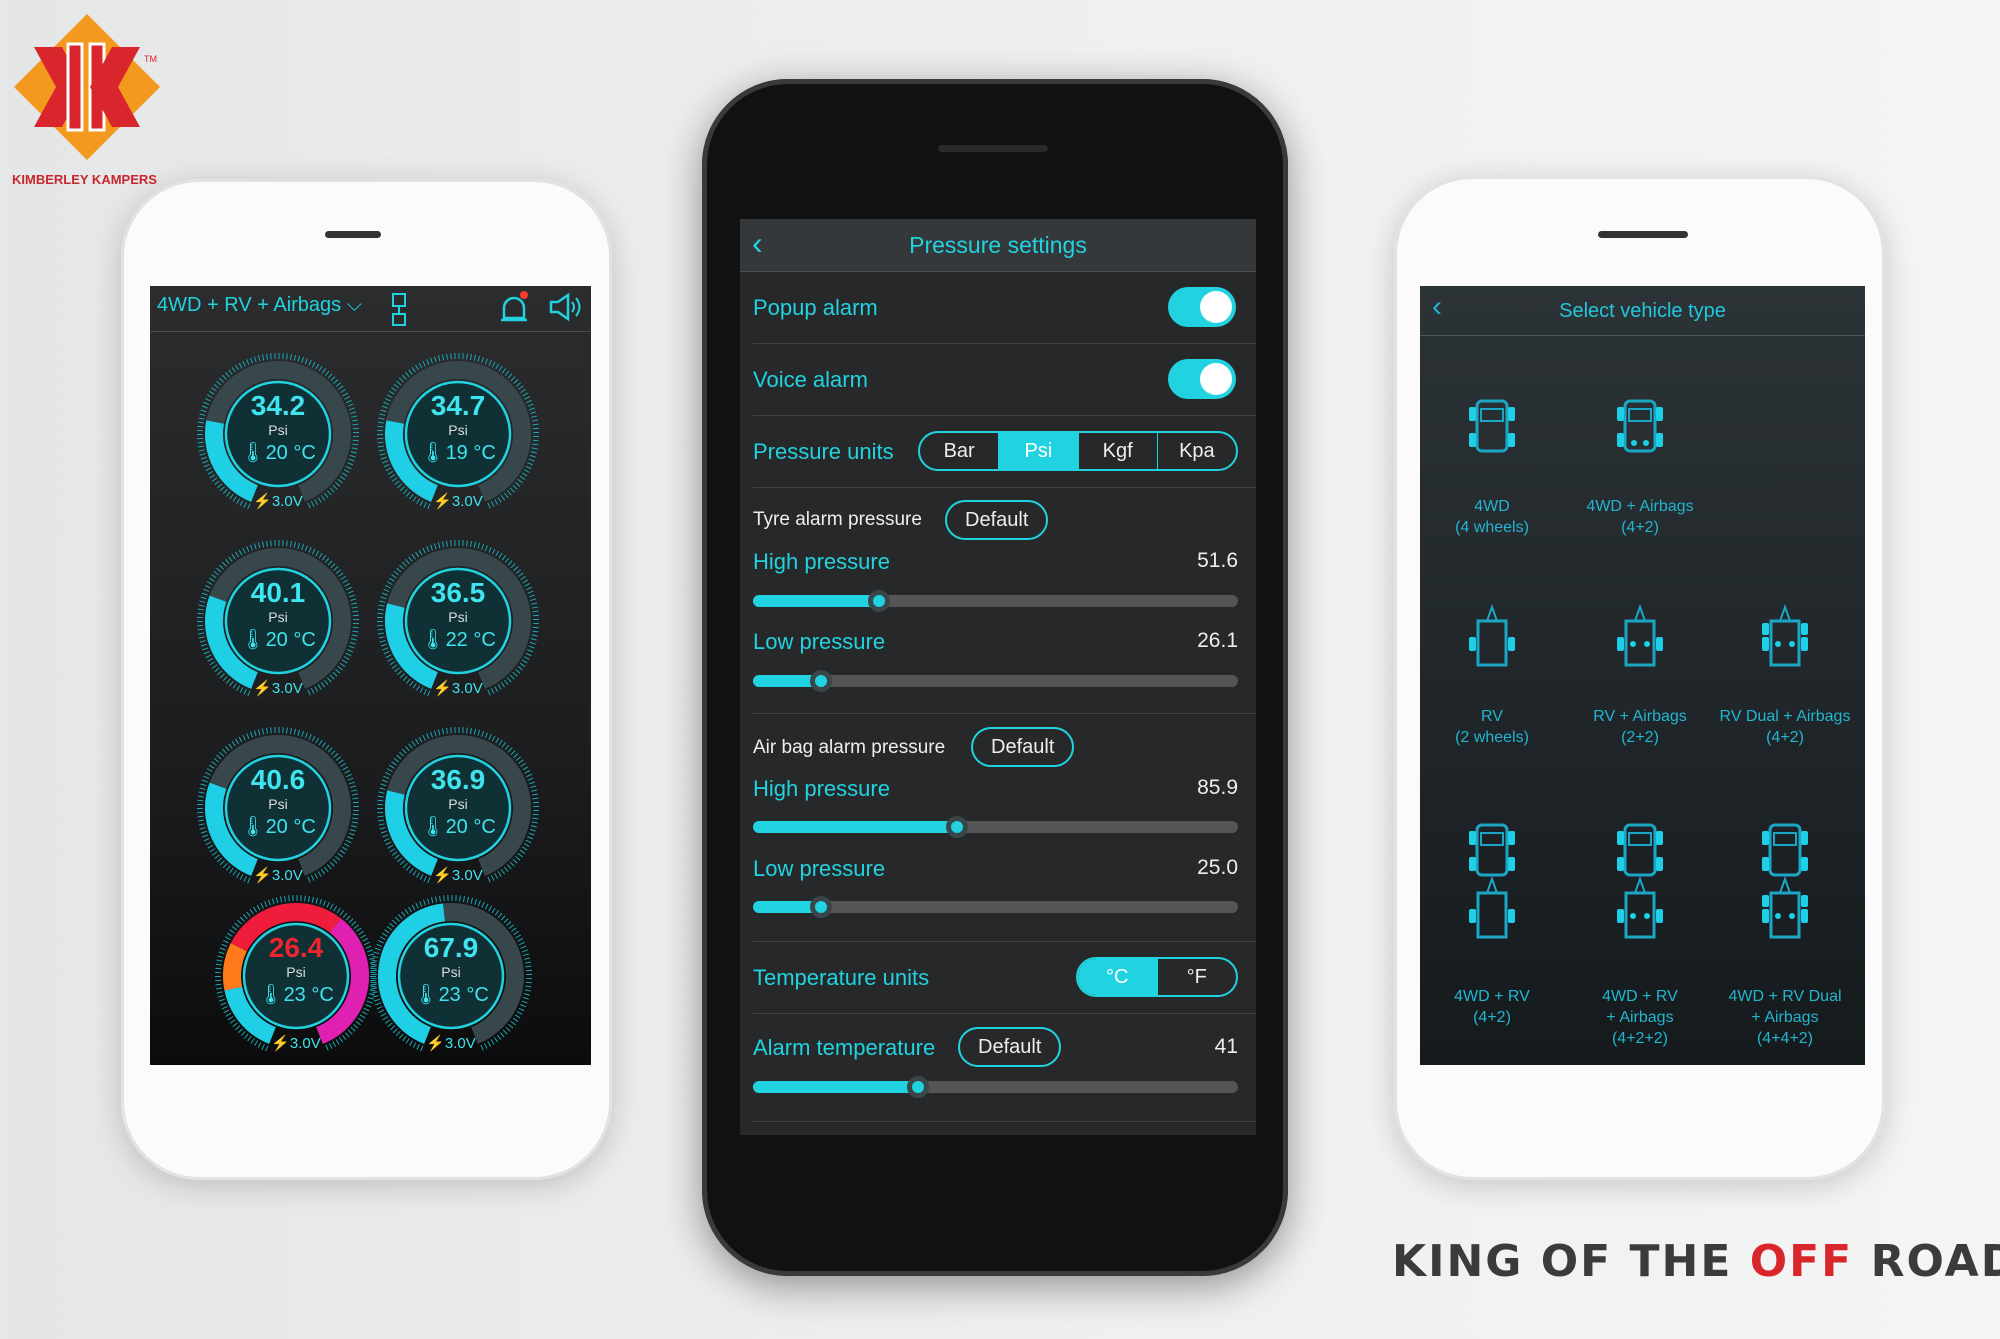 The width and height of the screenshot is (2000, 1339). Describe the element at coordinates (1010, 1047) in the screenshot. I see `alarm-temp-default-button: Default` at that location.